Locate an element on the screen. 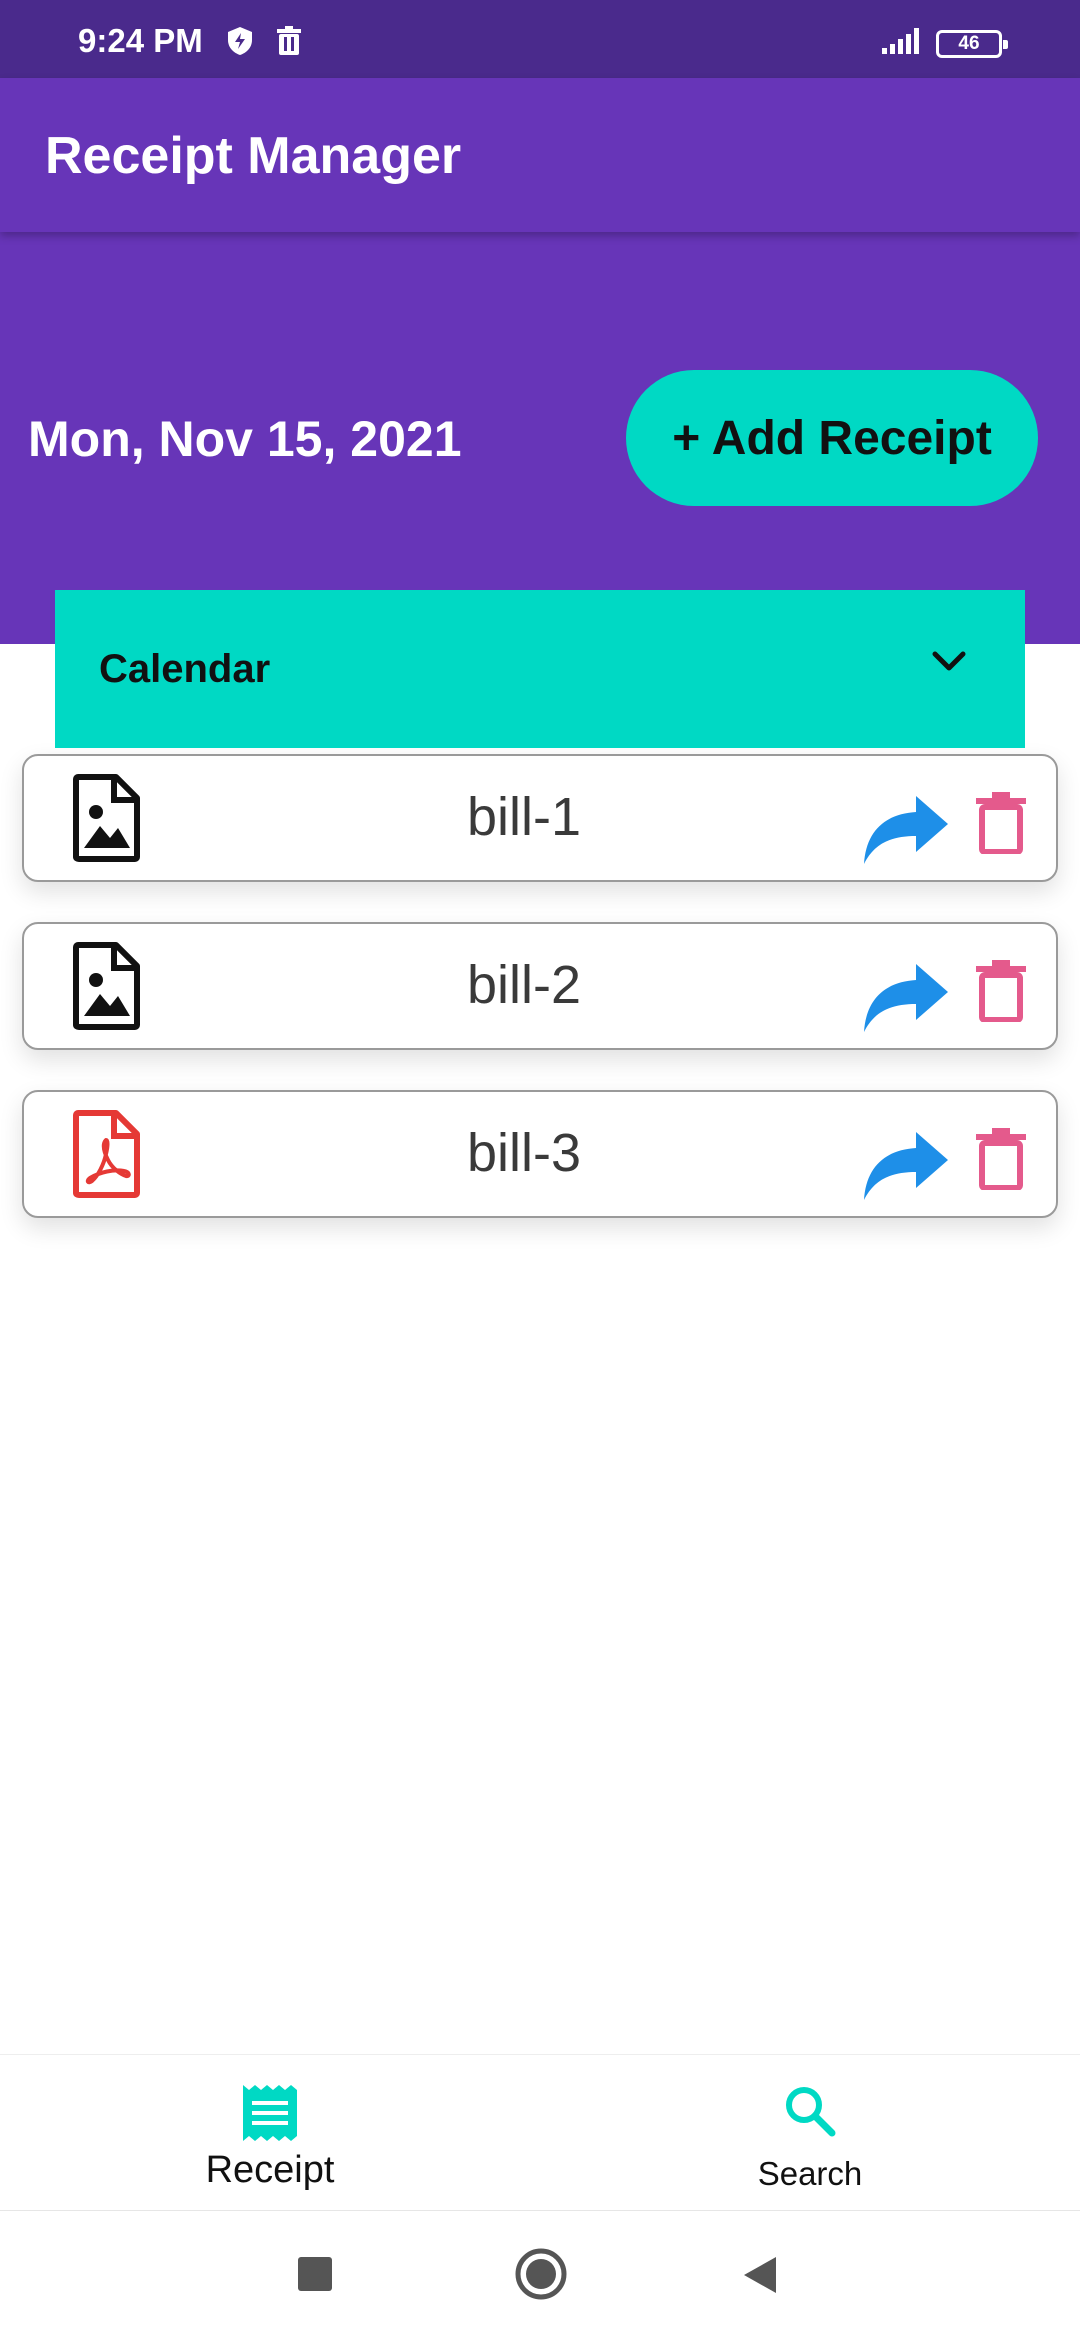 Image resolution: width=1080 pixels, height=2340 pixels. bottom-navigation: Receipt Search is located at coordinates (540, 2132).